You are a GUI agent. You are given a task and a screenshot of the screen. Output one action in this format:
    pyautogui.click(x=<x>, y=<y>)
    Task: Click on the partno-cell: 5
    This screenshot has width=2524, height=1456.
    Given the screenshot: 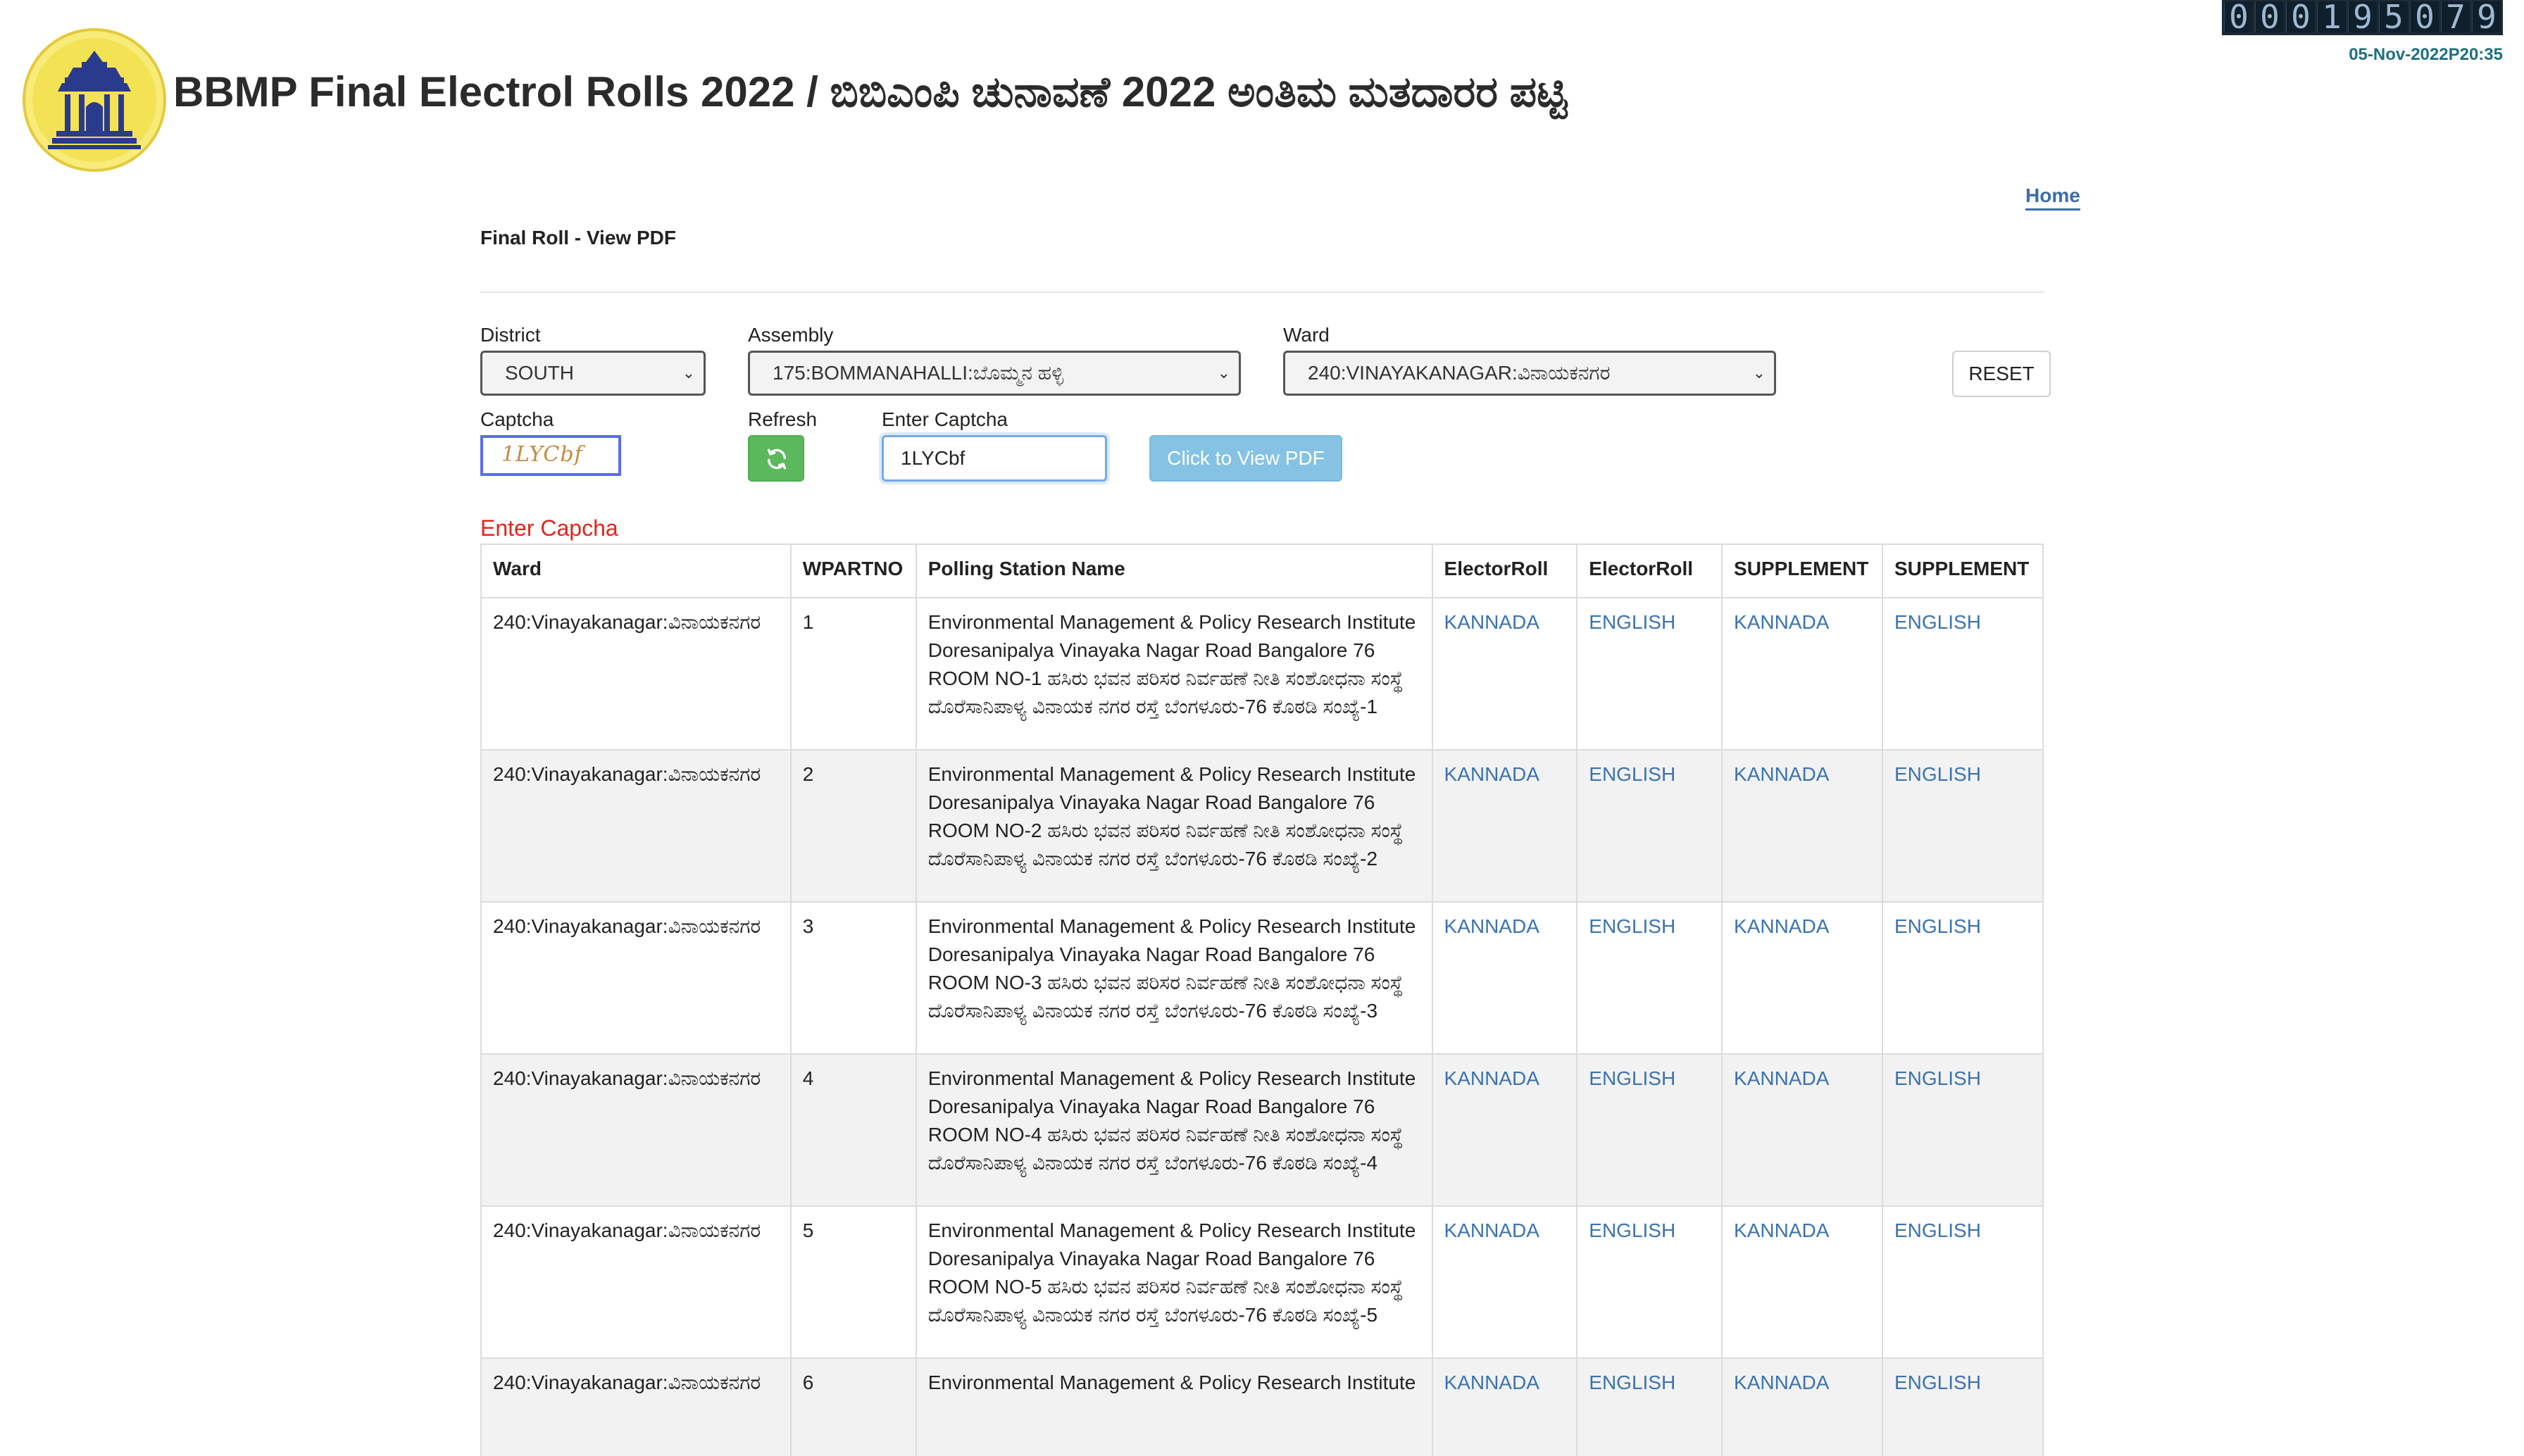 What is the action you would take?
    pyautogui.click(x=853, y=1282)
    